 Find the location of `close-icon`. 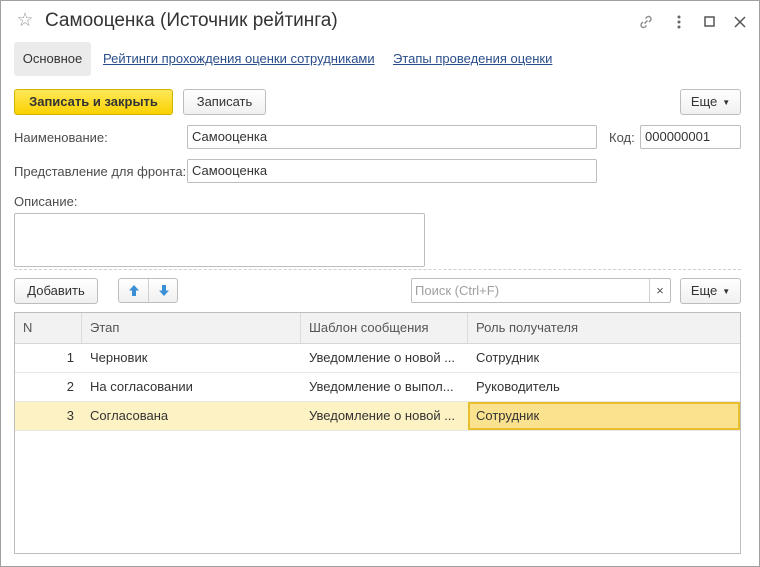

close-icon is located at coordinates (740, 22).